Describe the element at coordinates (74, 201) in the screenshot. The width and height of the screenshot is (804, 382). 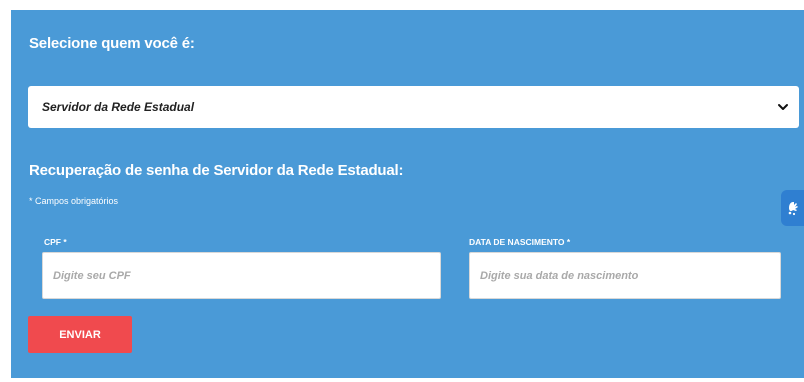
I see `required-fields-note: * Campos obrigatórios` at that location.